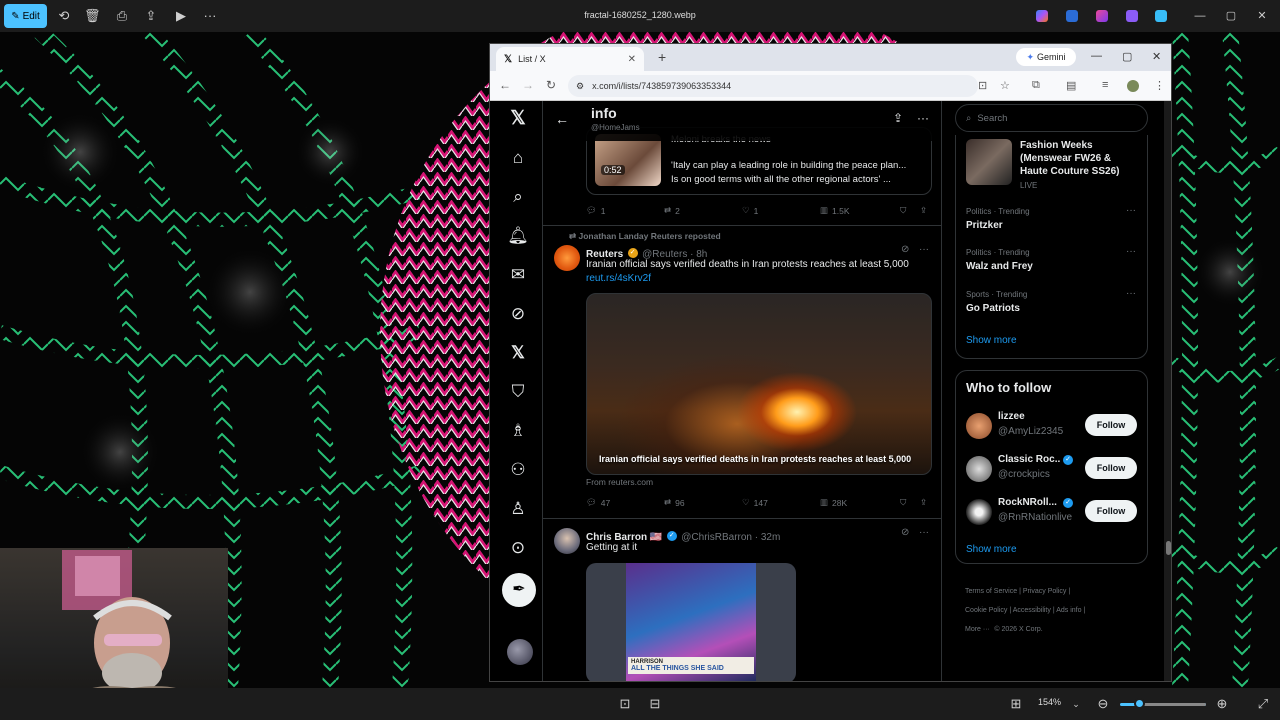 Image resolution: width=1280 pixels, height=720 pixels. Describe the element at coordinates (628, 160) in the screenshot. I see `video-thumbnail` at that location.